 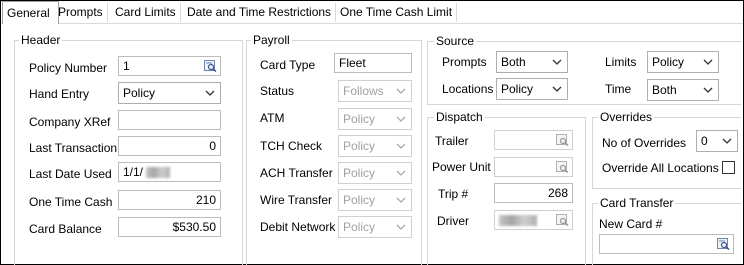 What do you see at coordinates (373, 63) in the screenshot?
I see `card-type-field: Fleet` at bounding box center [373, 63].